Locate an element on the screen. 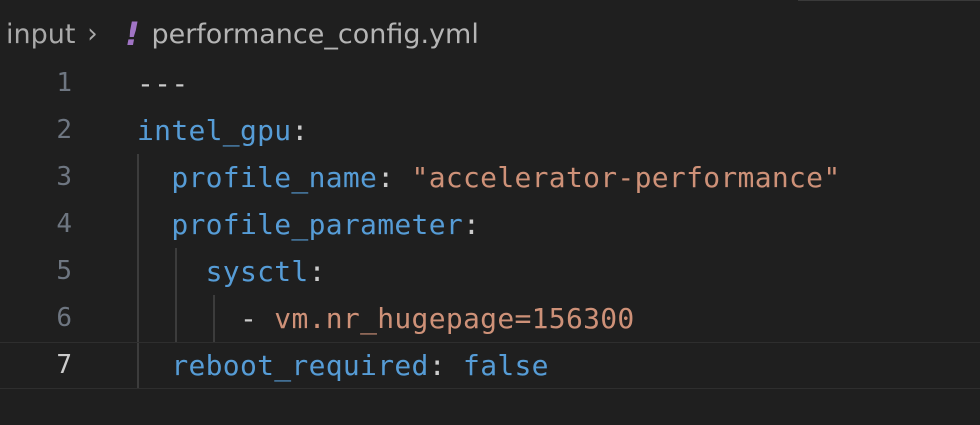 Image resolution: width=980 pixels, height=425 pixels. code-line-7: 7 reboot_required: false is located at coordinates (490, 365).